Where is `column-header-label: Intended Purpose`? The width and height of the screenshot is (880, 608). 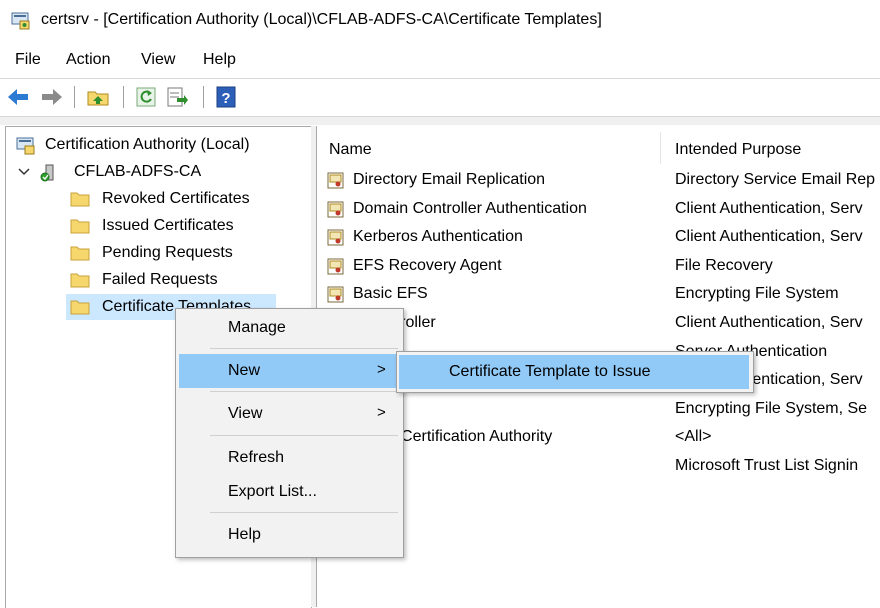 column-header-label: Intended Purpose is located at coordinates (738, 149).